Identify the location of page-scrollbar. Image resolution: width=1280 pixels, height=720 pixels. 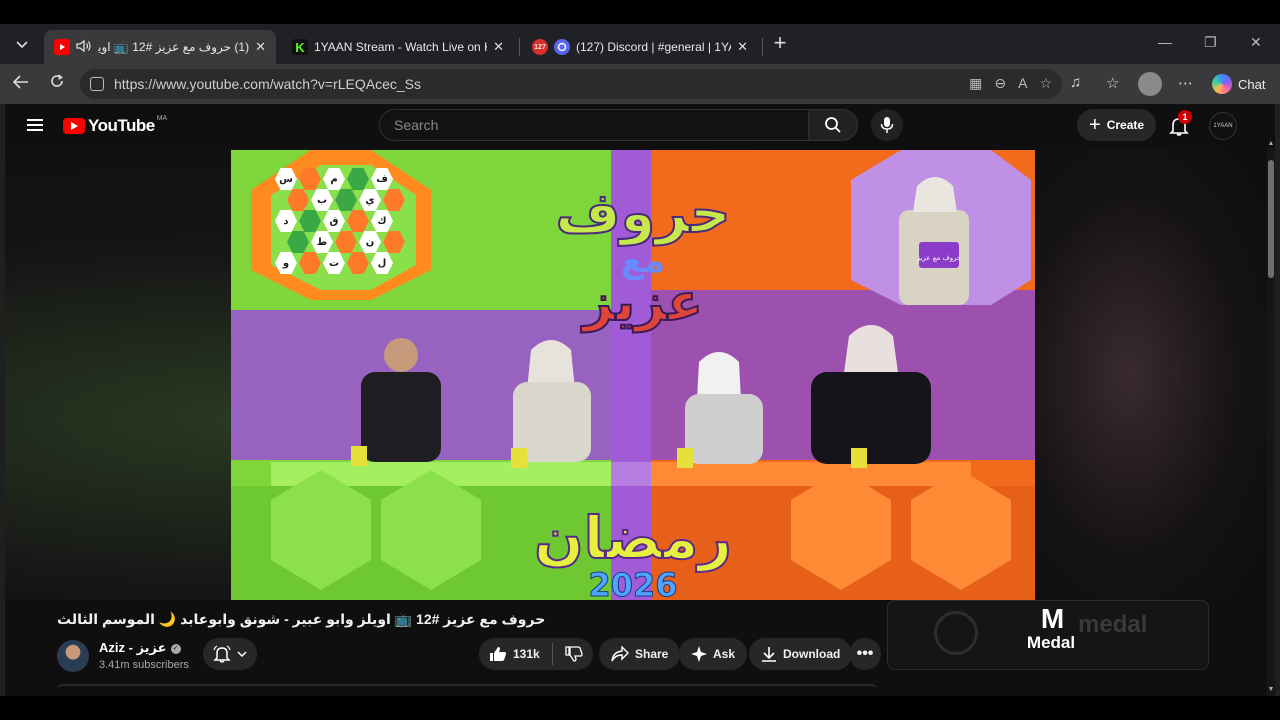
(1271, 422).